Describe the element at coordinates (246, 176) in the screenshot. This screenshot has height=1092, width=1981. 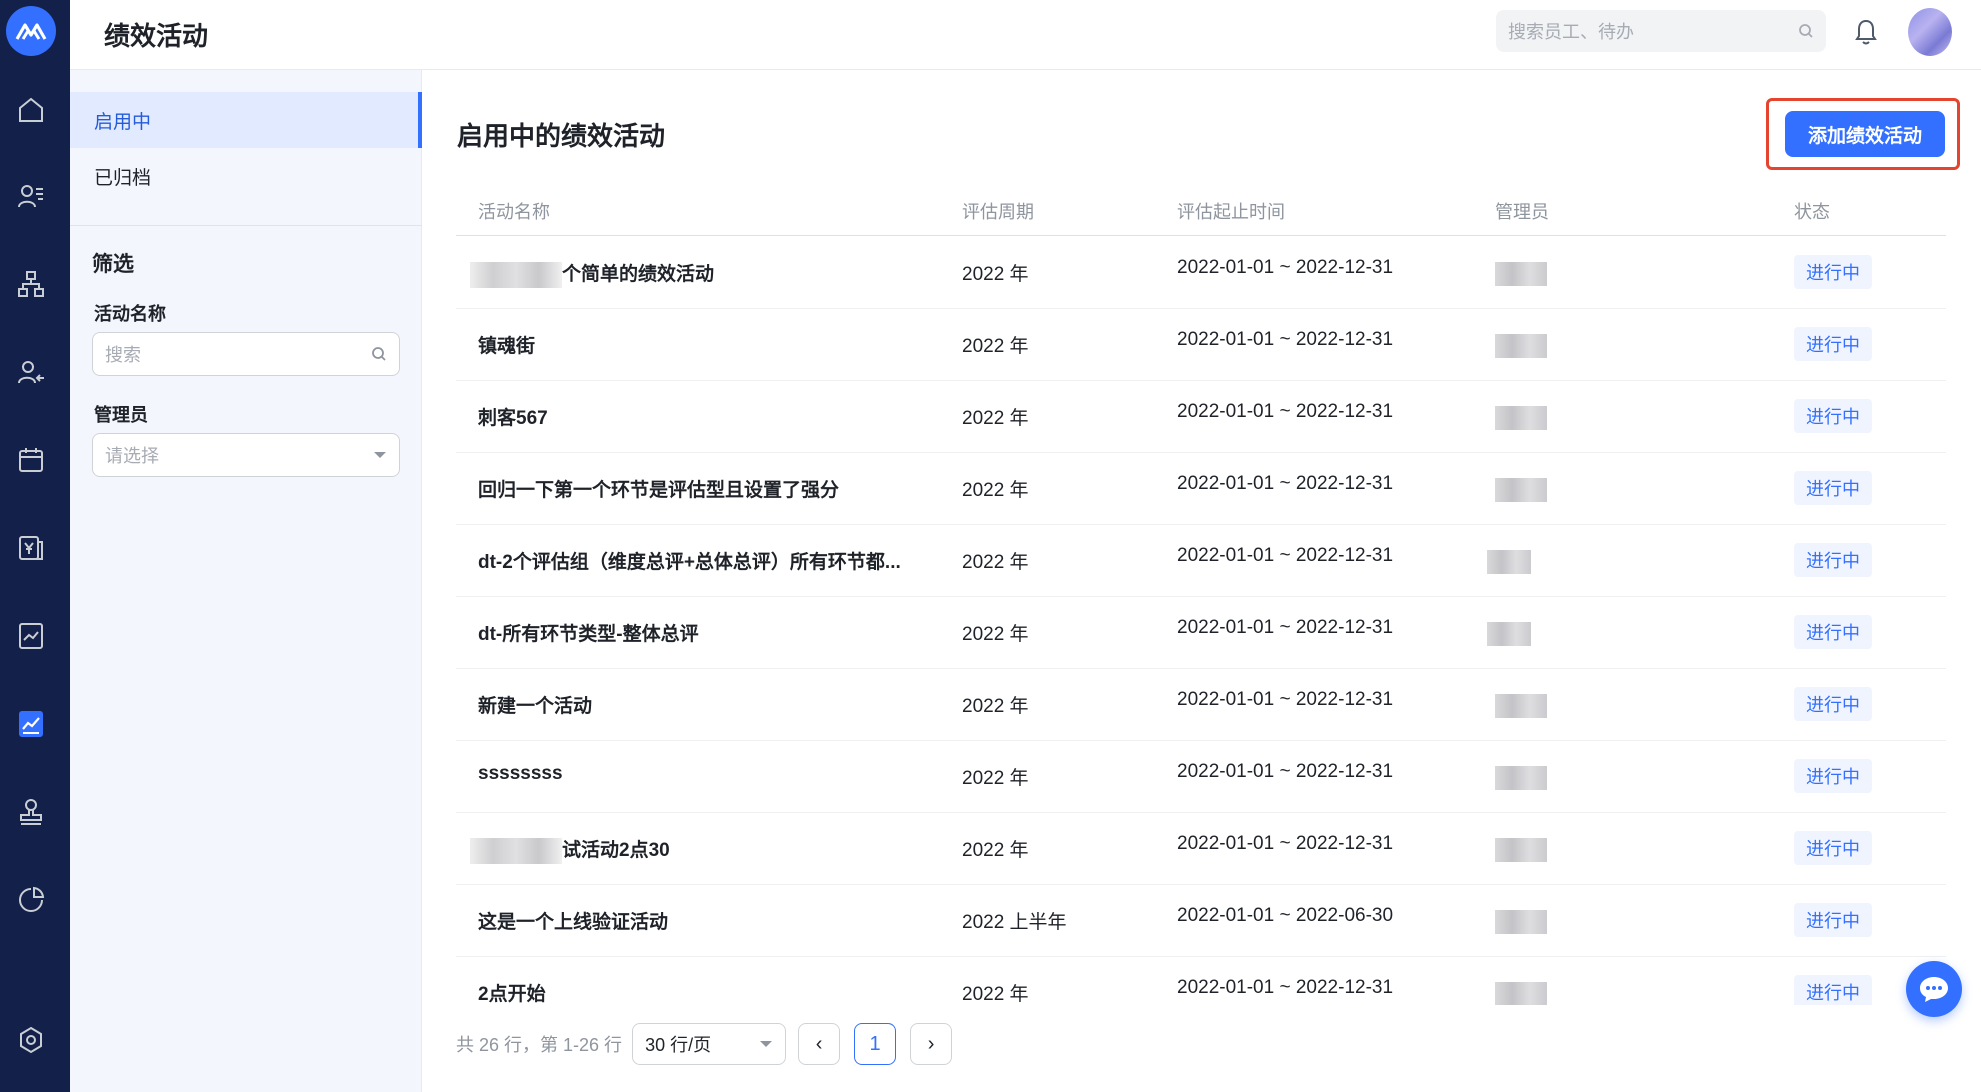
I see `sidebar-item-archived: 已归档` at that location.